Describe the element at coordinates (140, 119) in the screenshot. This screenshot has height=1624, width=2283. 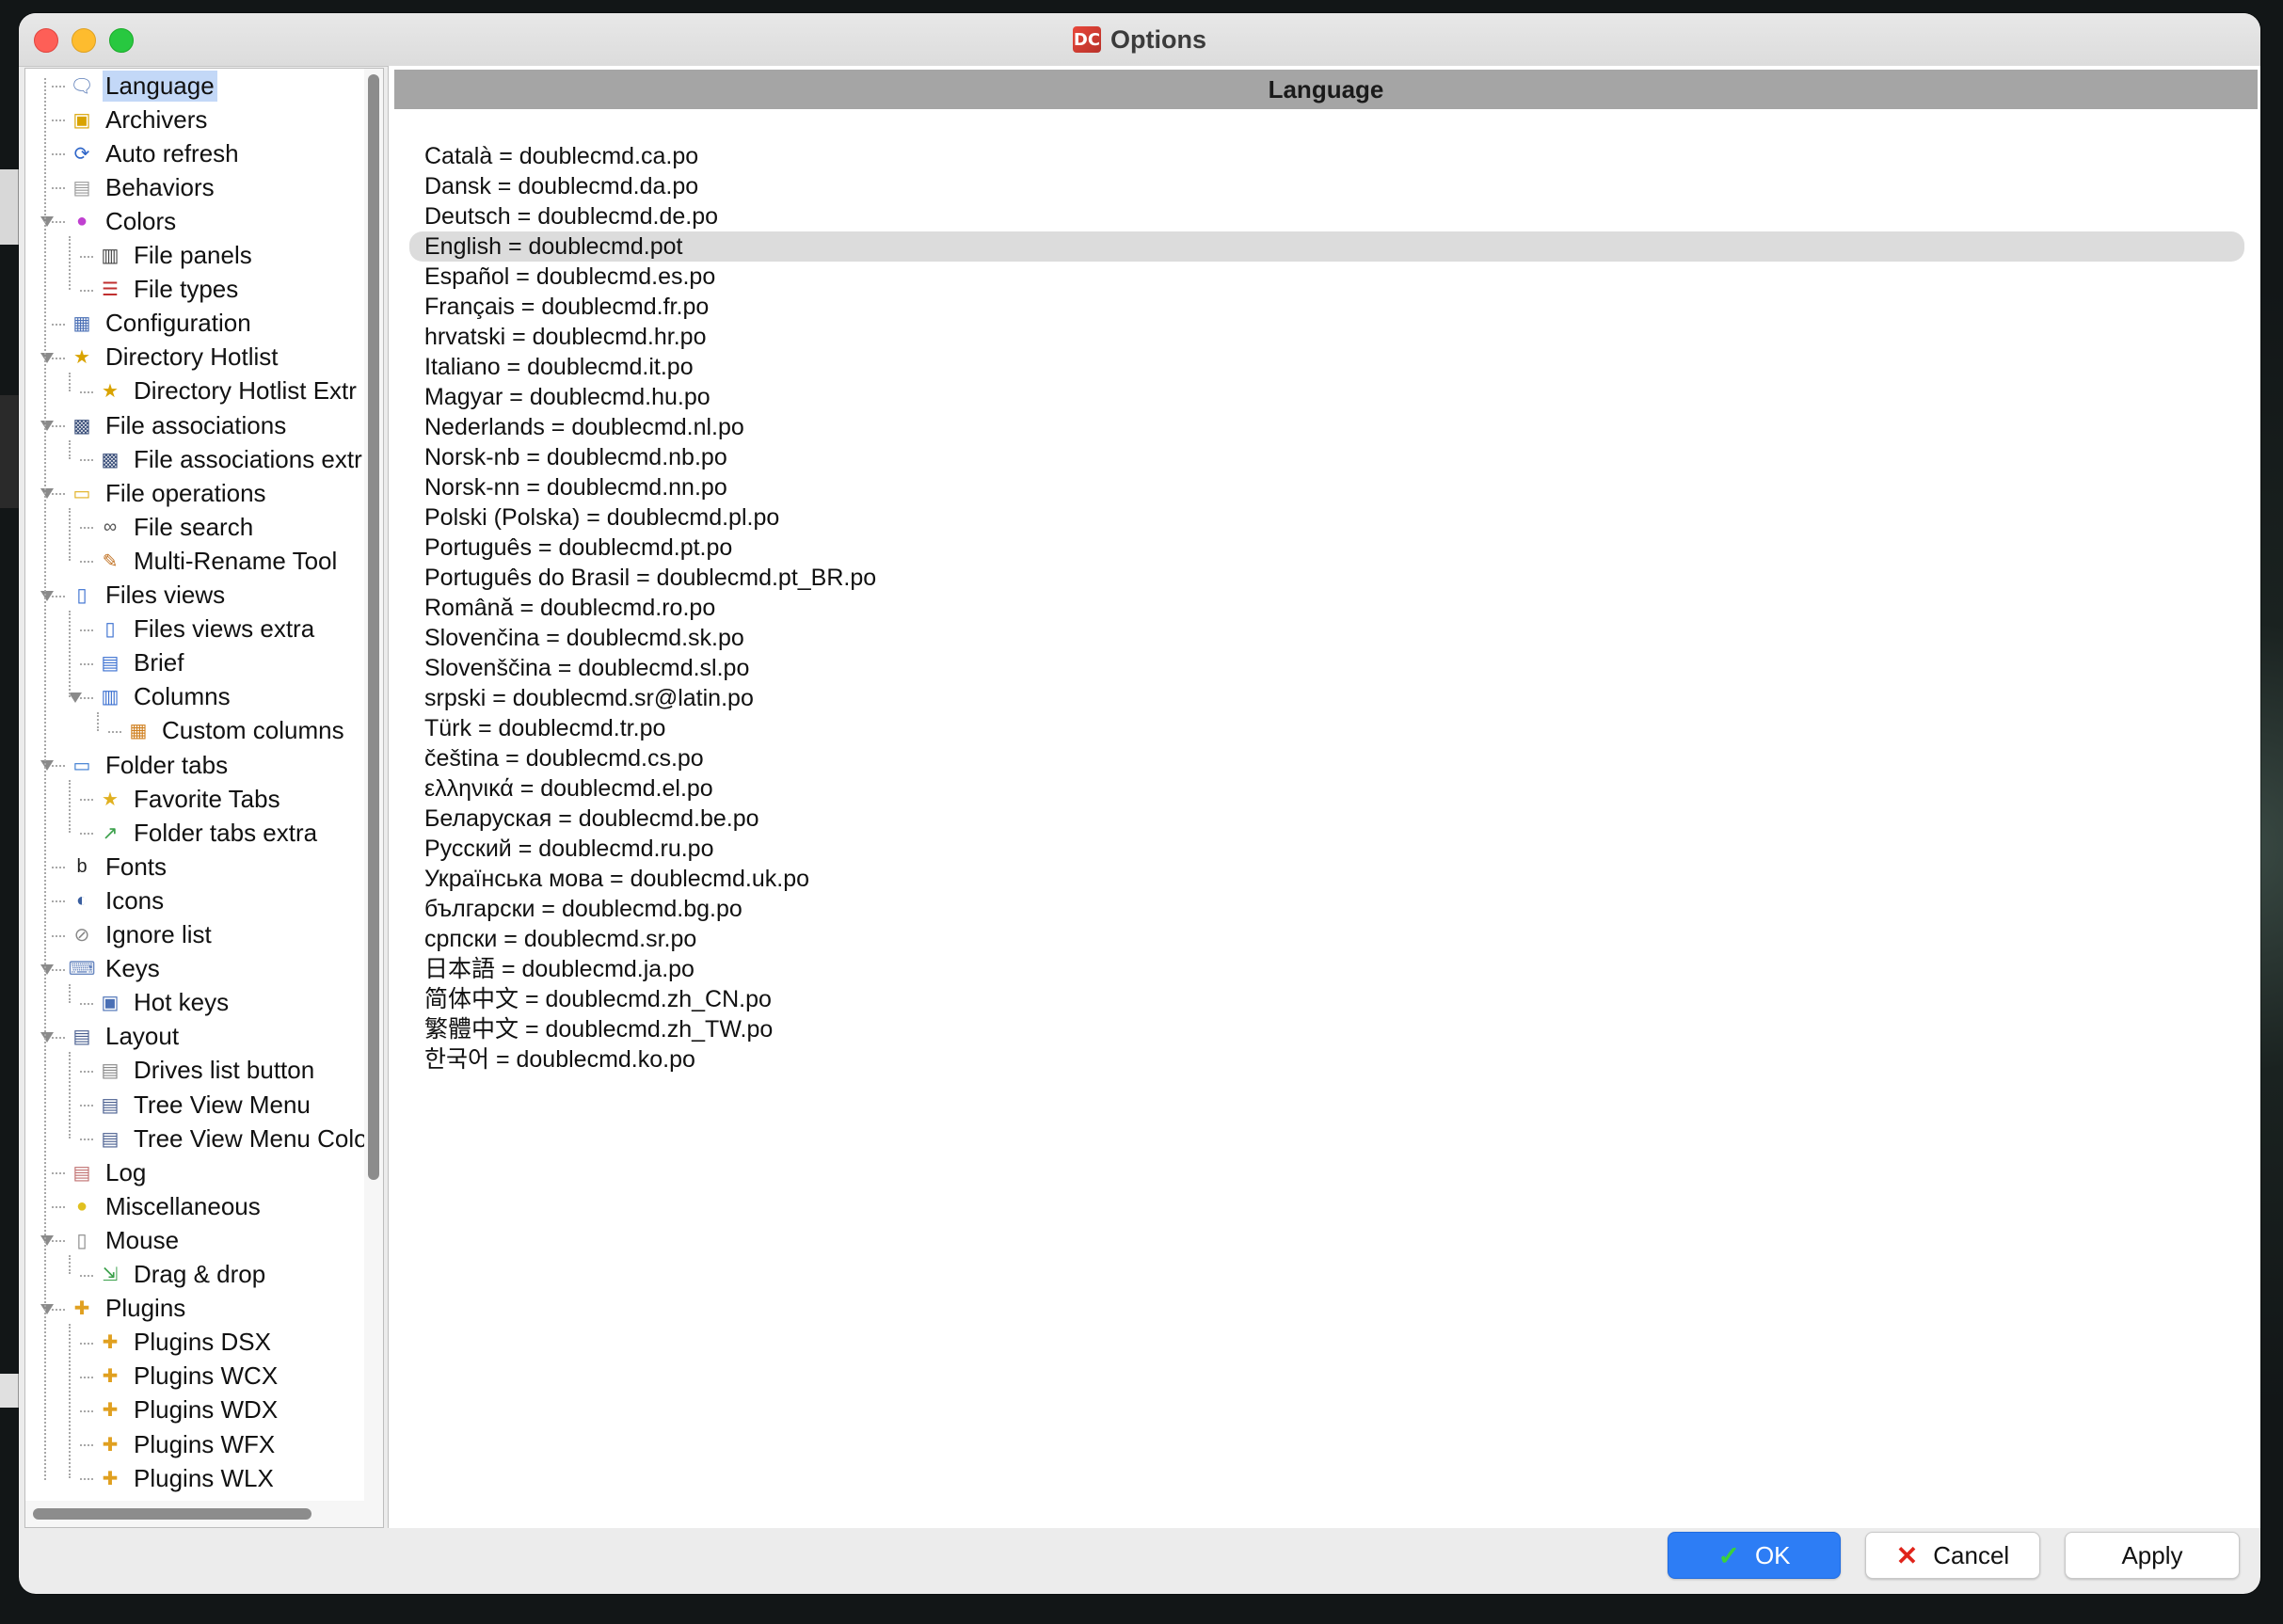
I see `tree-item-archivers: ▣ Archivers` at that location.